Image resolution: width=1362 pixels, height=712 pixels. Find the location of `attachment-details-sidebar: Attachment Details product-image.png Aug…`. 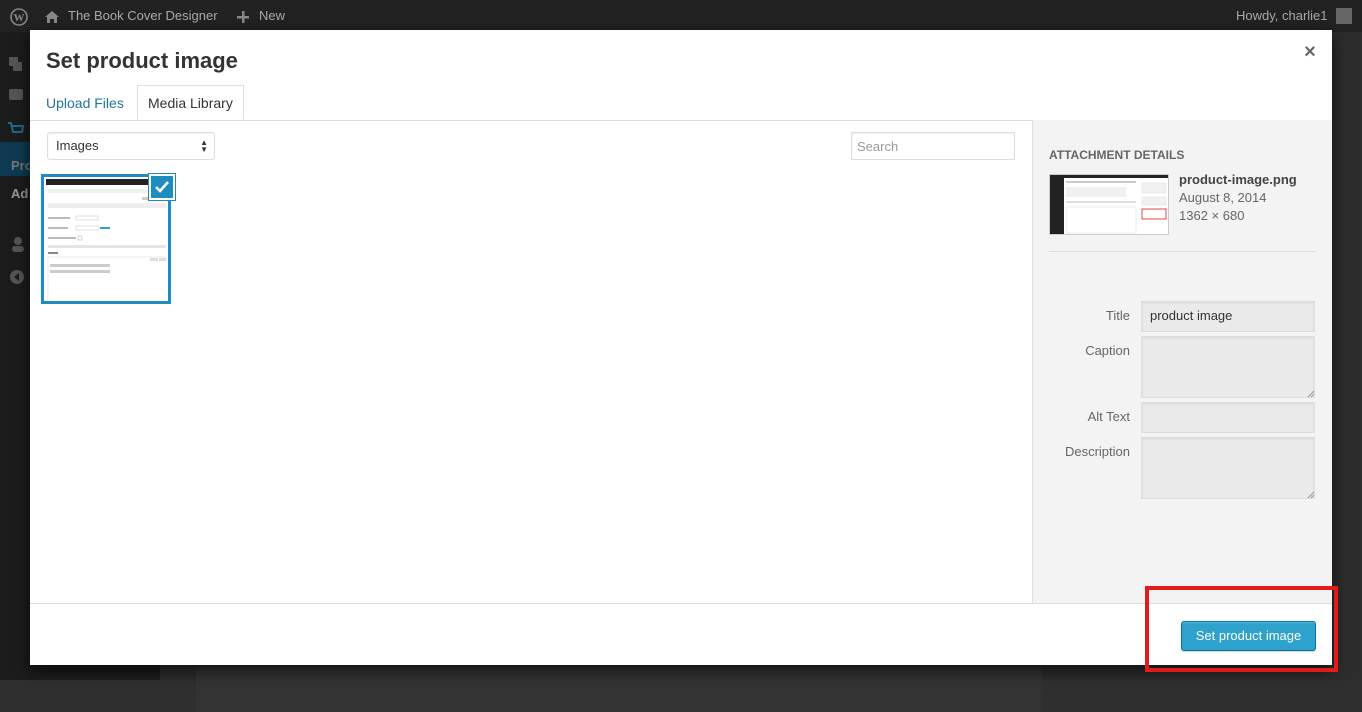

attachment-details-sidebar: Attachment Details product-image.png Aug… is located at coordinates (1182, 361).